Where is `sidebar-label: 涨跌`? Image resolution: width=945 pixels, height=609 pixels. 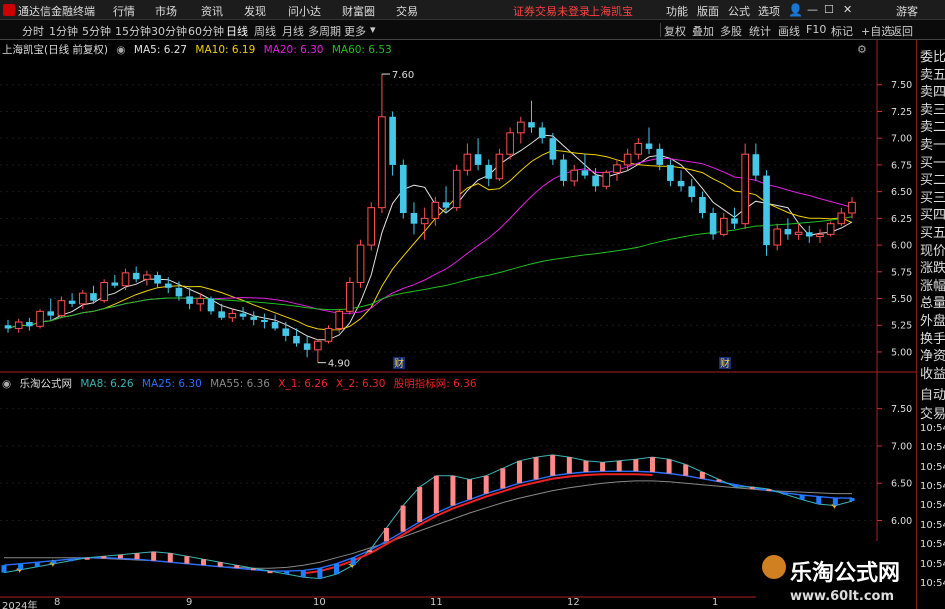
sidebar-label: 涨跌 is located at coordinates (932, 269).